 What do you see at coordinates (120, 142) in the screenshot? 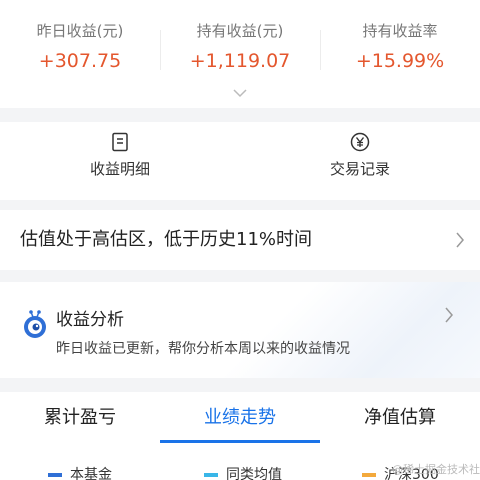
I see `document-icon` at bounding box center [120, 142].